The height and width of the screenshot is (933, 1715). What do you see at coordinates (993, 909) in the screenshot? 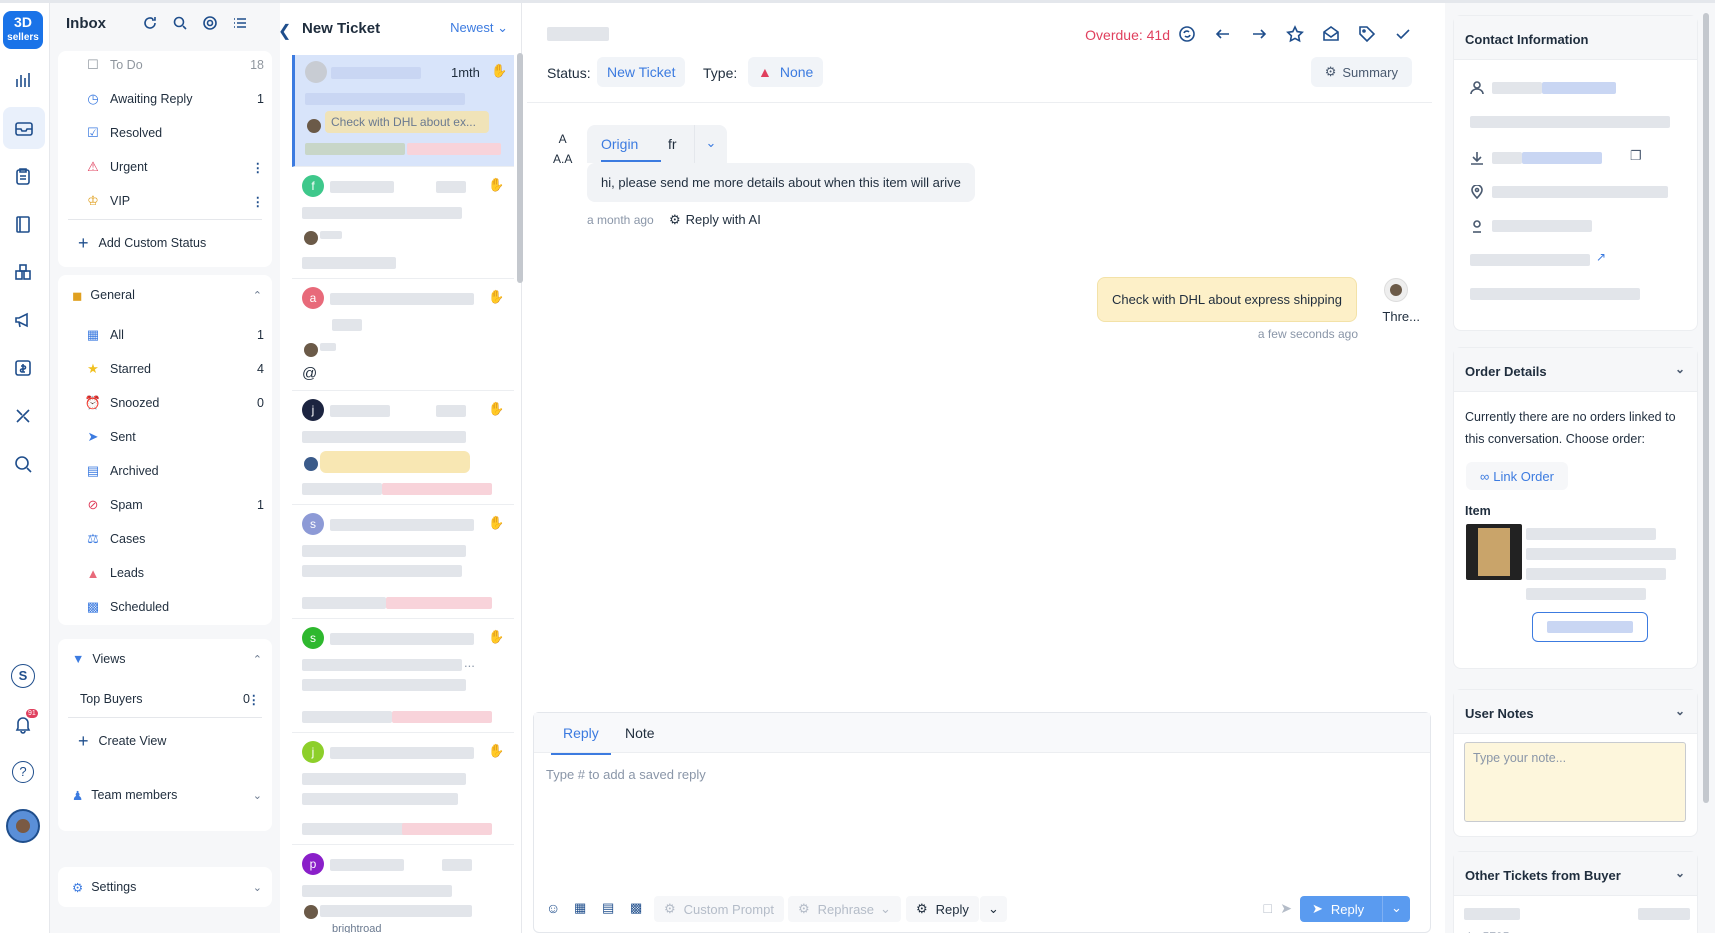
I see `ai-reply-dropdown-icon: ⌄` at bounding box center [993, 909].